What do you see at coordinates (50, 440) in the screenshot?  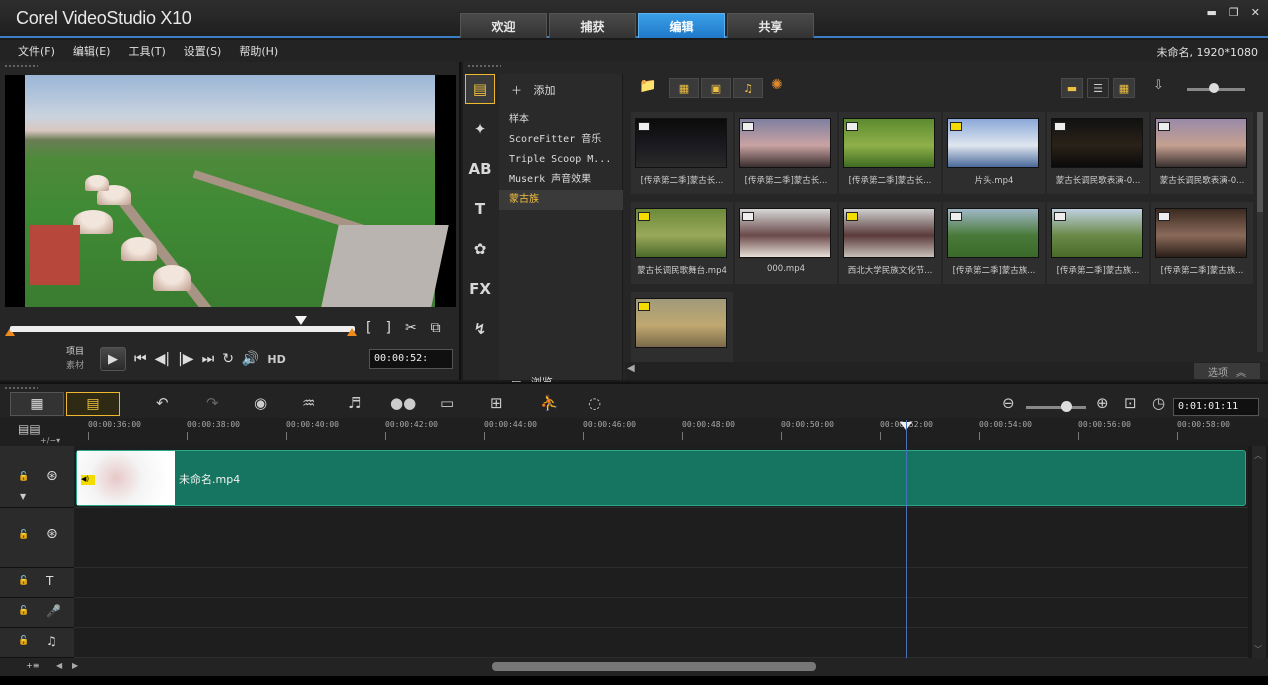 I see `add-track-icon: +/−▾` at bounding box center [50, 440].